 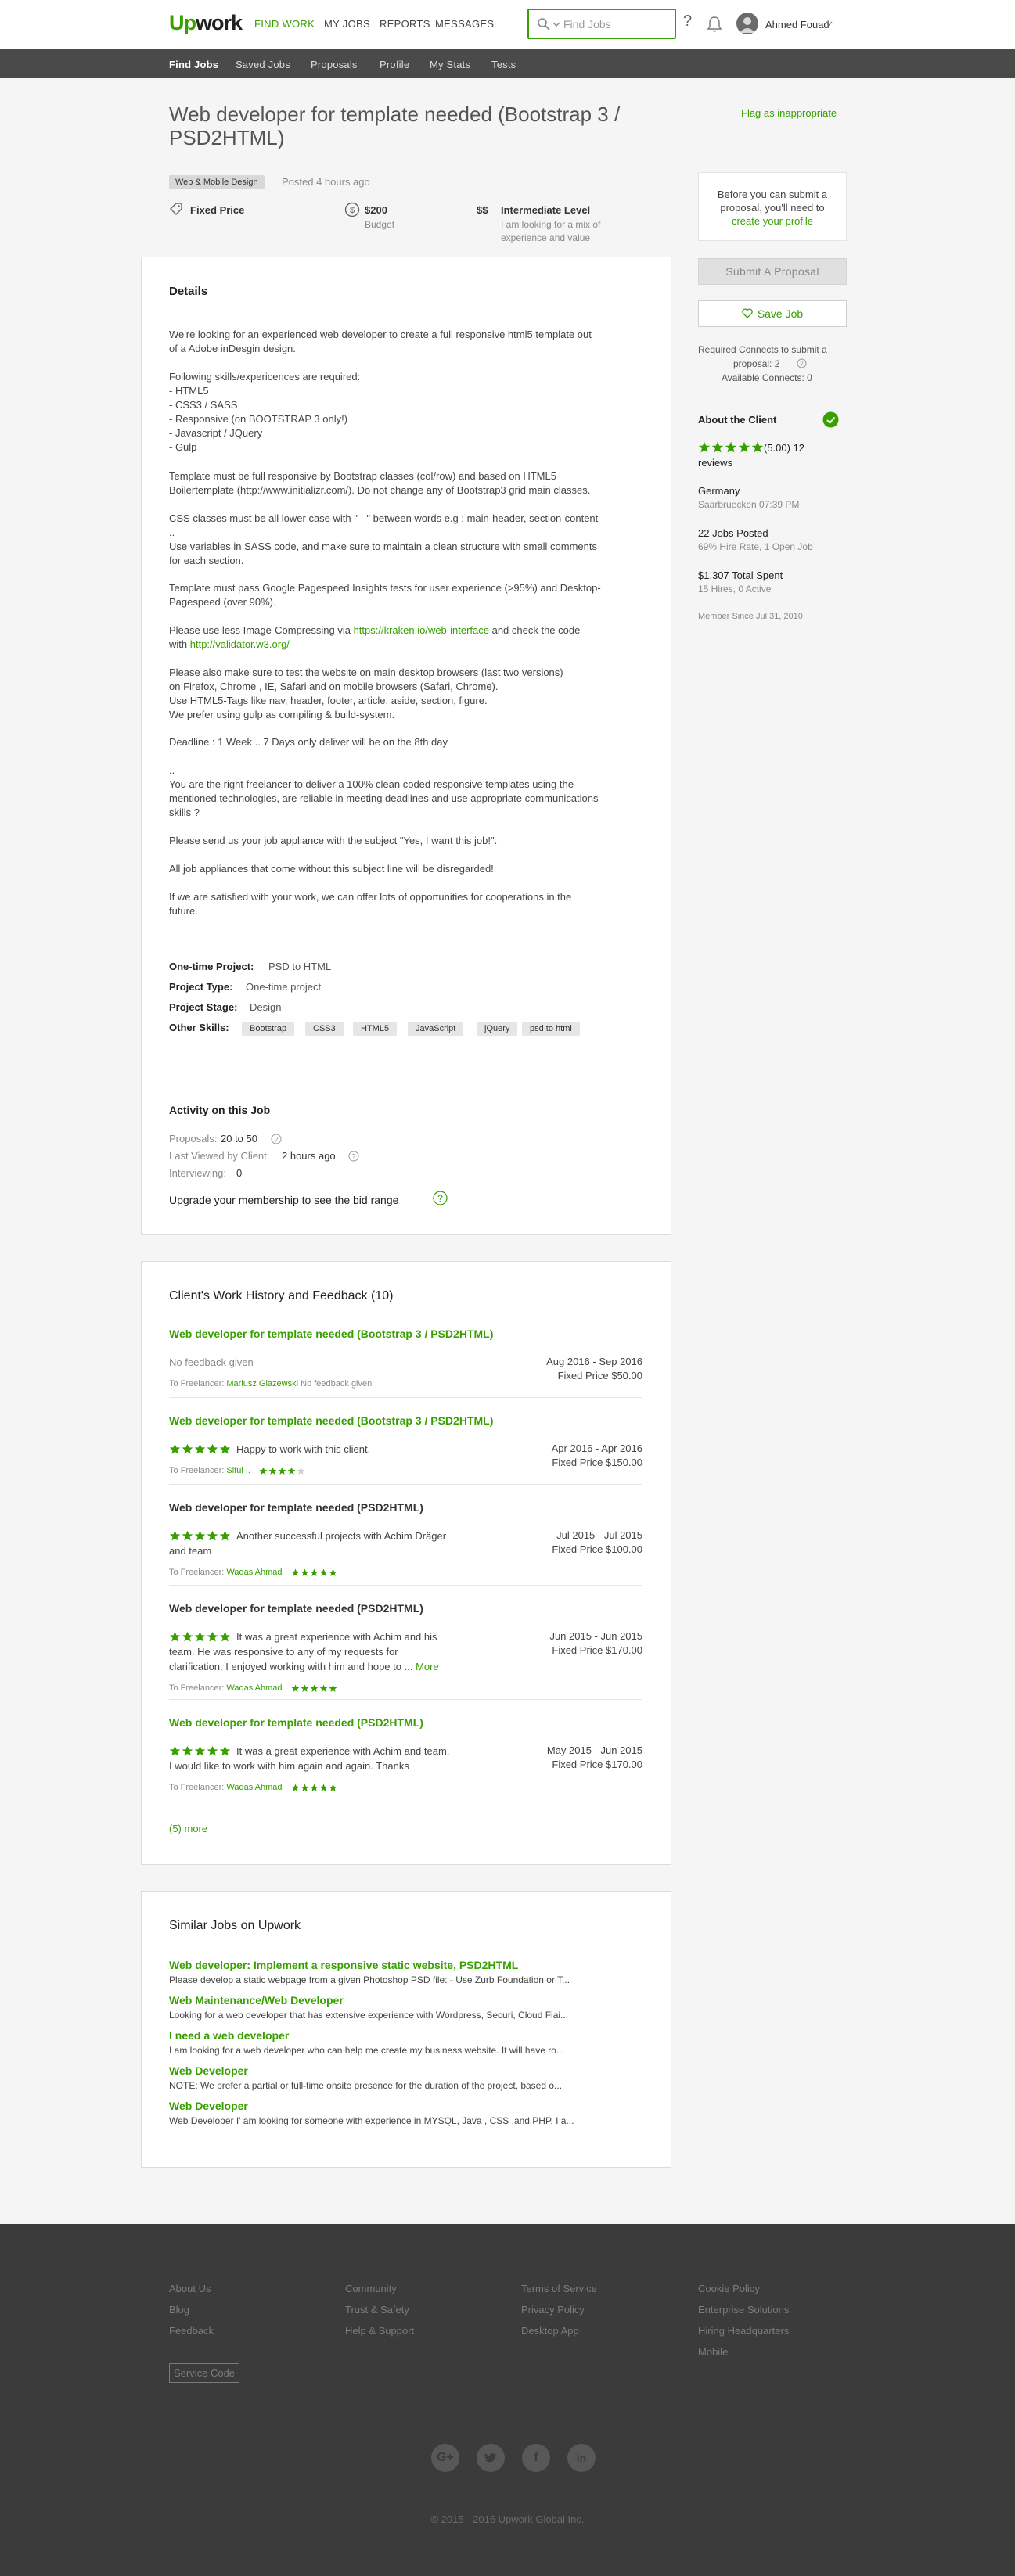 I want to click on nav-find-work: FIND WORK, so click(x=285, y=24).